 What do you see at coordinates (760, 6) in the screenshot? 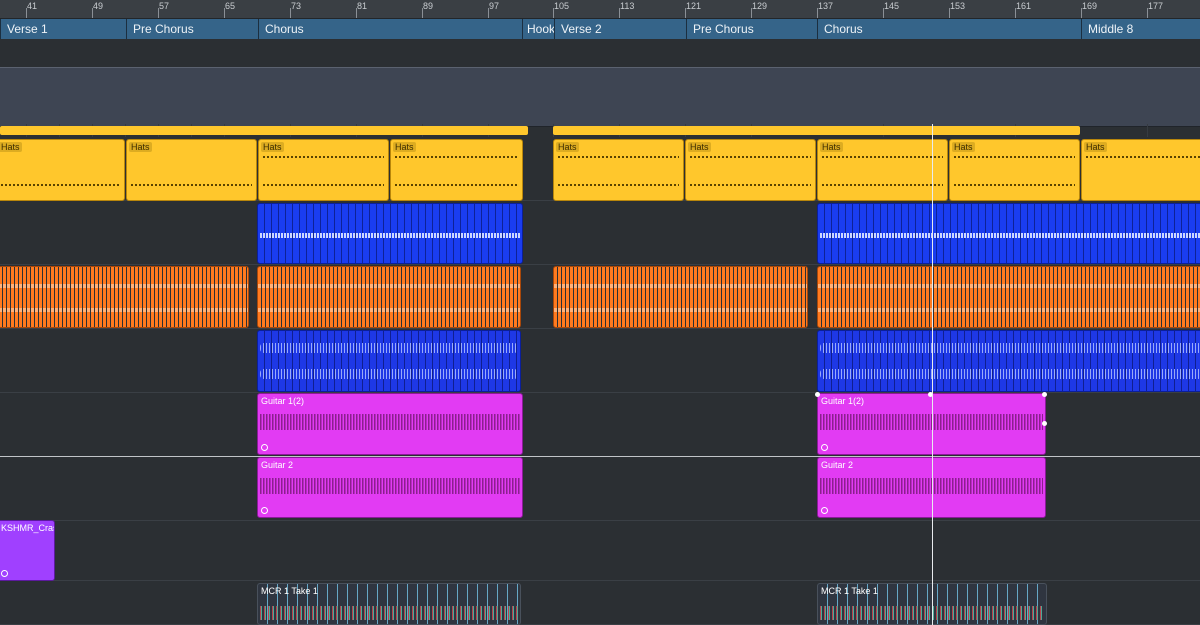
I see `ruler-tick-label: 129` at bounding box center [760, 6].